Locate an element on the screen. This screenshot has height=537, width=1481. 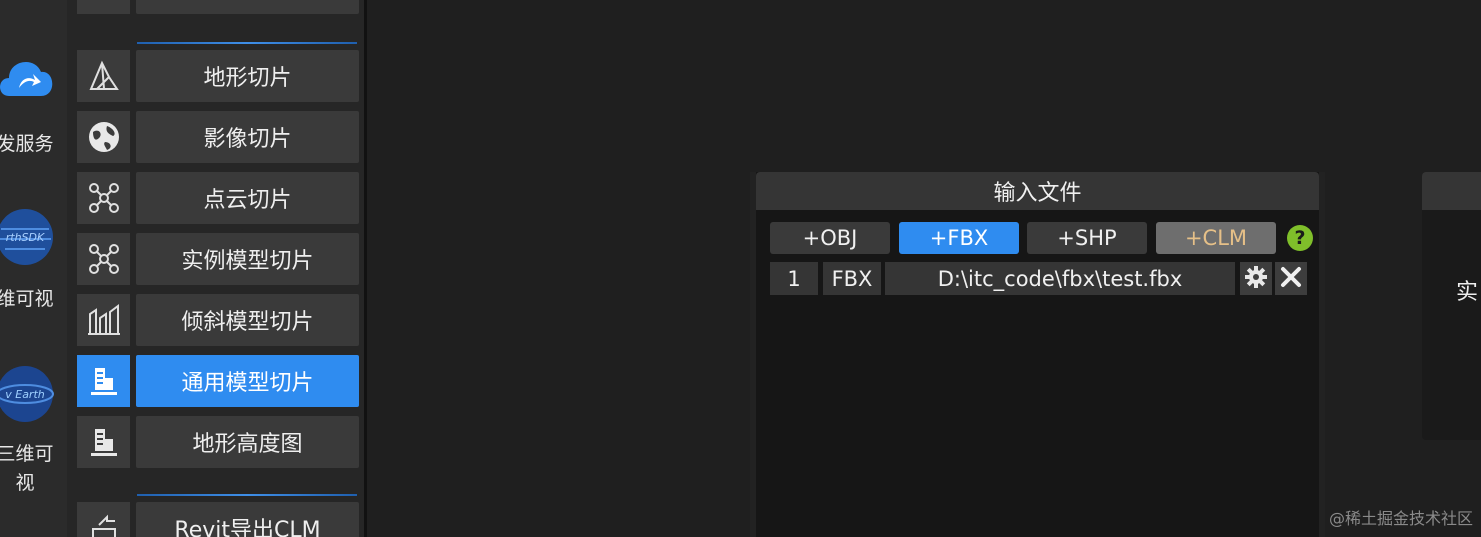
instance-model-tile-button: 实例模型切片 is located at coordinates (247, 259).